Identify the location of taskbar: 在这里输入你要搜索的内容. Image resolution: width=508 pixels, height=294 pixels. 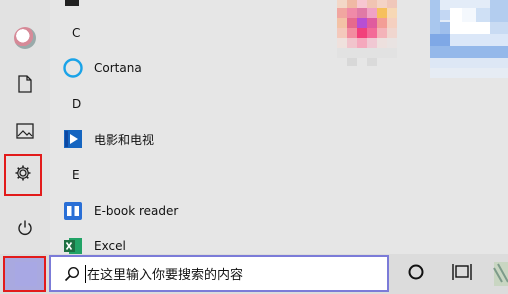
(254, 274).